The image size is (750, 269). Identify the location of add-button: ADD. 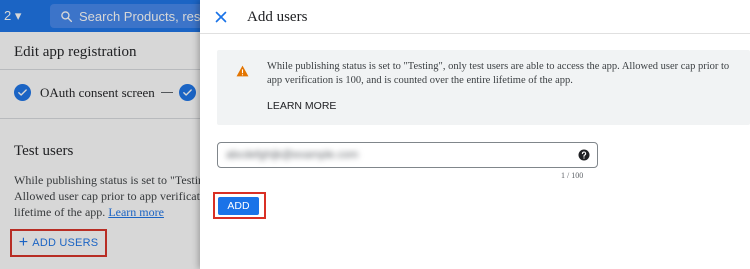
(238, 206).